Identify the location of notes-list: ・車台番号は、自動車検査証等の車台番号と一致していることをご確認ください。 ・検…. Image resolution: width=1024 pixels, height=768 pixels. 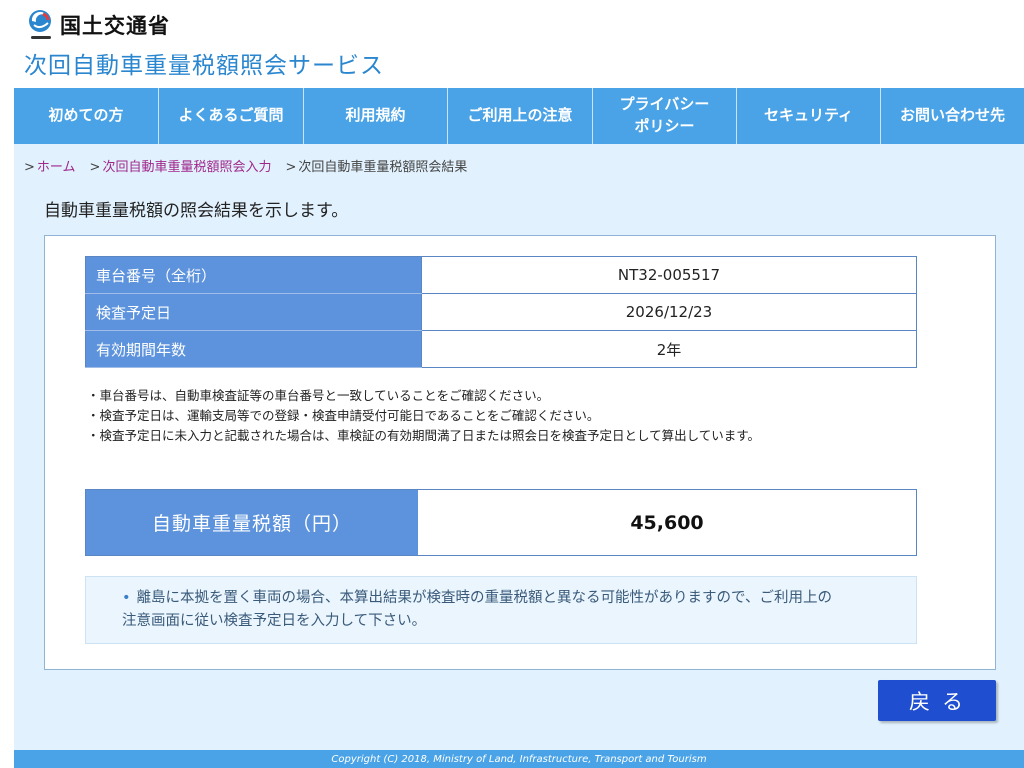
(423, 416).